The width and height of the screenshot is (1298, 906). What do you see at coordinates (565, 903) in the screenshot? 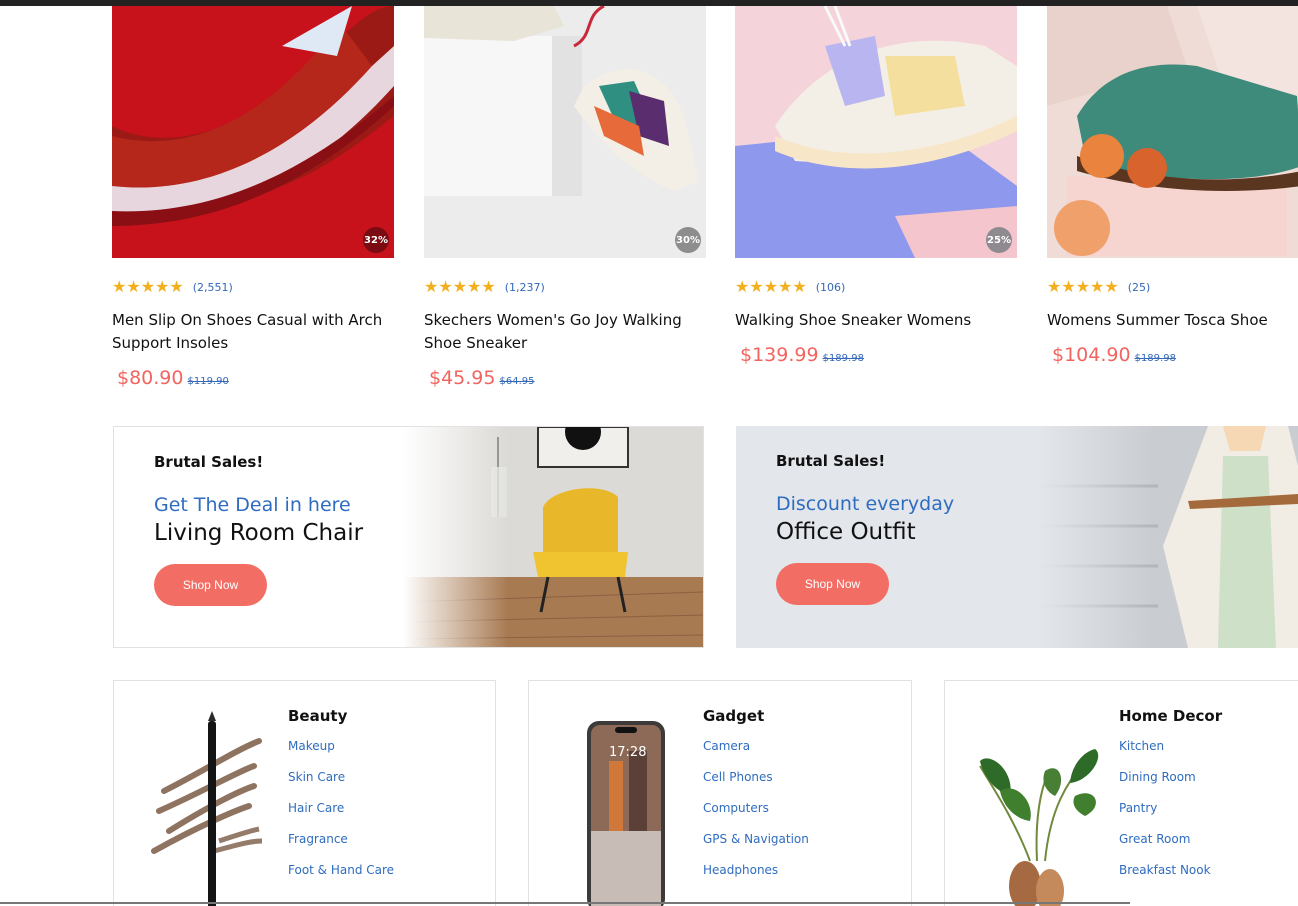
I see `scroll-divider` at bounding box center [565, 903].